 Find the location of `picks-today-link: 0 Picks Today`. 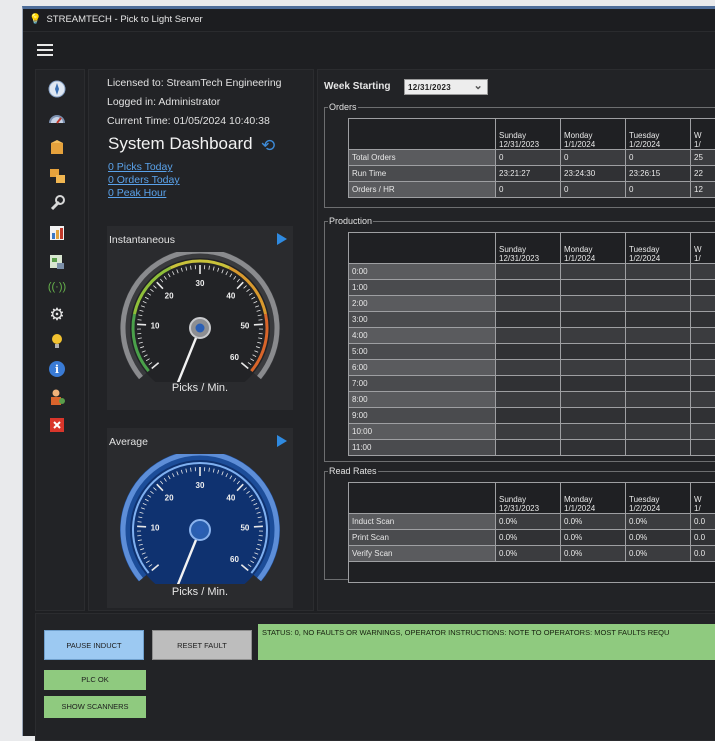

picks-today-link: 0 Picks Today is located at coordinates (140, 167).